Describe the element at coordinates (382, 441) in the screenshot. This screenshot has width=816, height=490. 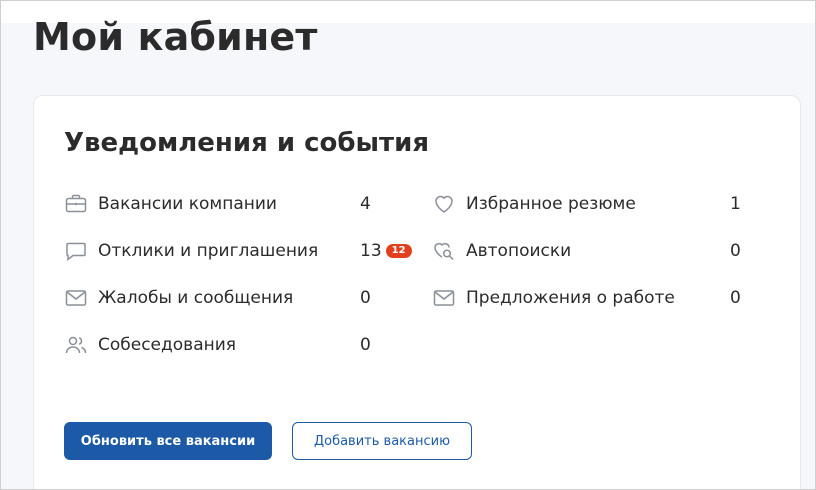
I see `add-vacancy-button: Добавить вакансию` at that location.